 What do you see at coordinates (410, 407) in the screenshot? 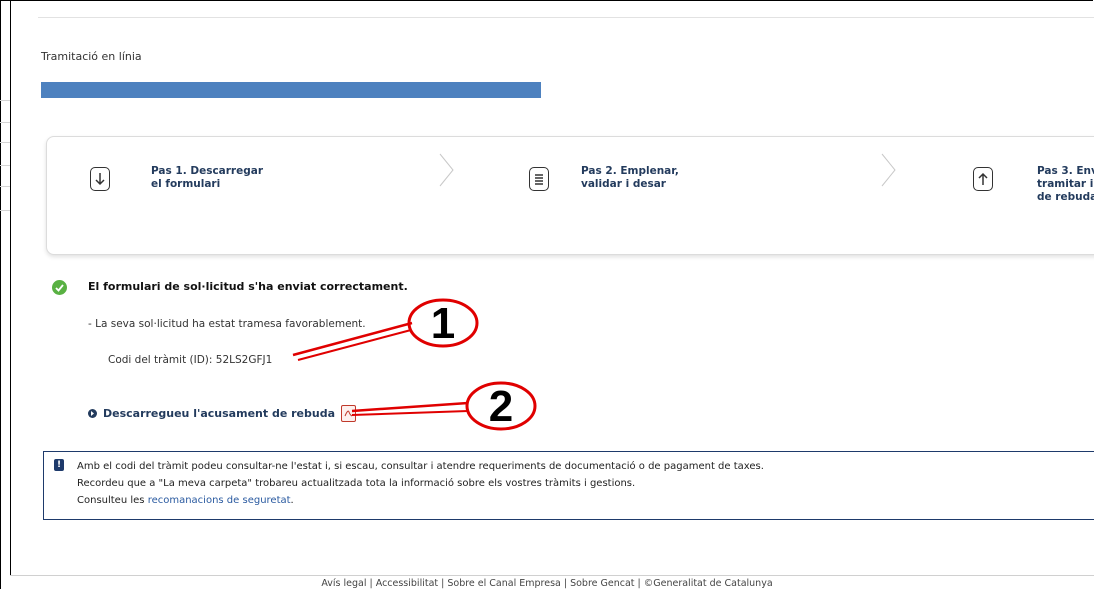
I see `annotation-pointer-2a` at bounding box center [410, 407].